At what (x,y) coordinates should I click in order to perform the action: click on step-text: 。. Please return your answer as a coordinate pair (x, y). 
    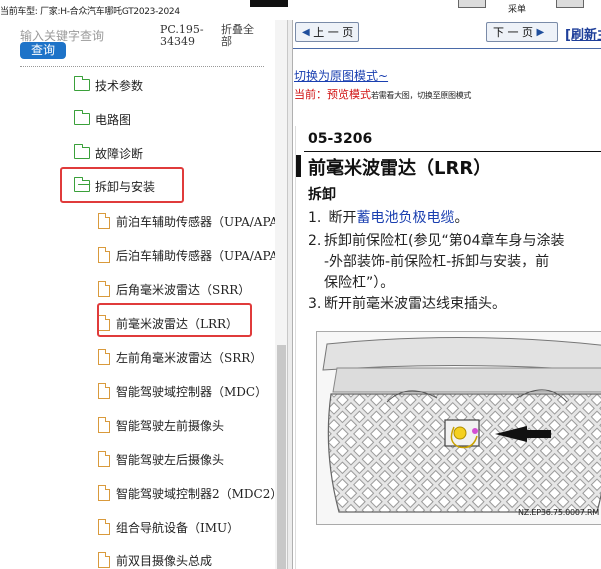
    Looking at the image, I should click on (461, 218).